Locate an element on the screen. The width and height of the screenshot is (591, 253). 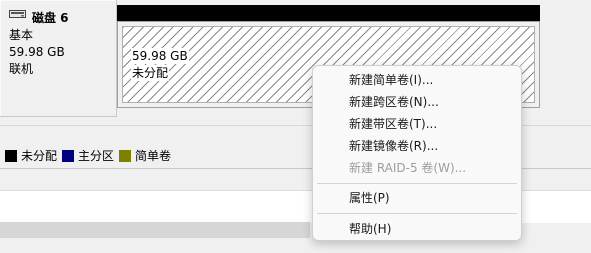
menu-item-help: 帮助(H) is located at coordinates (417, 229).